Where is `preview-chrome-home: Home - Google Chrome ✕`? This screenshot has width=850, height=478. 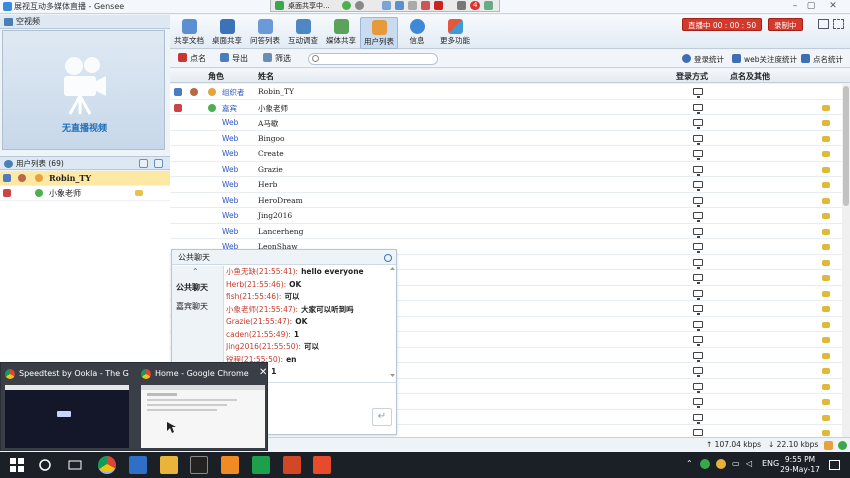
preview-chrome-home: Home - Google Chrome ✕ is located at coordinates (203, 407).